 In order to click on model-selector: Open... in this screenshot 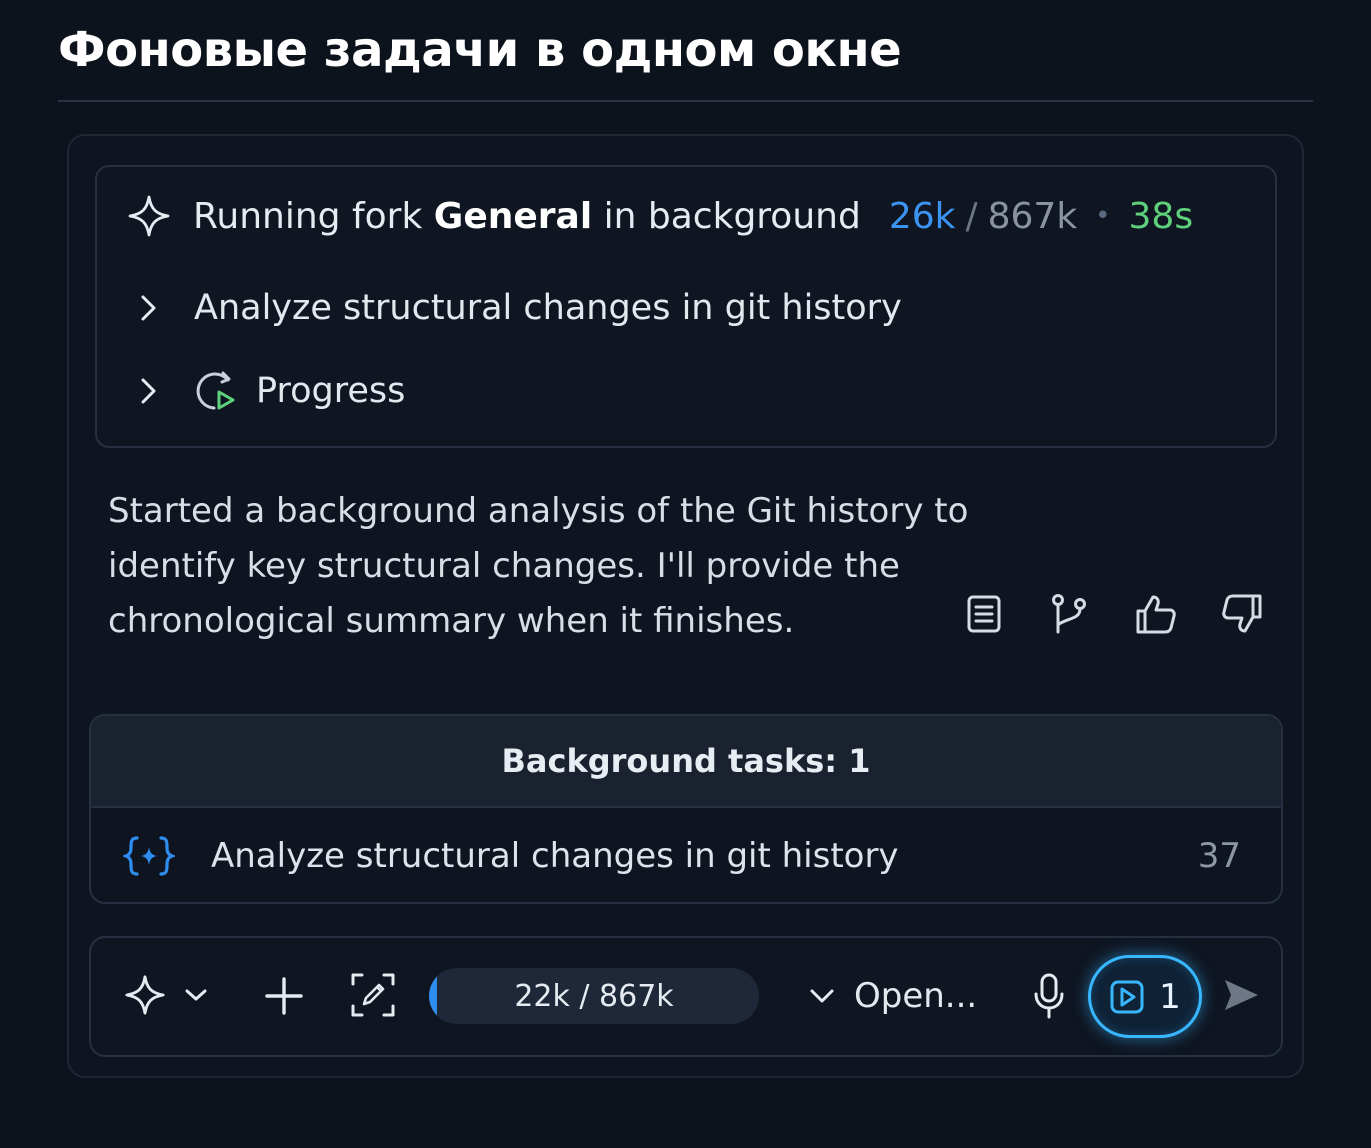, I will do `click(892, 996)`.